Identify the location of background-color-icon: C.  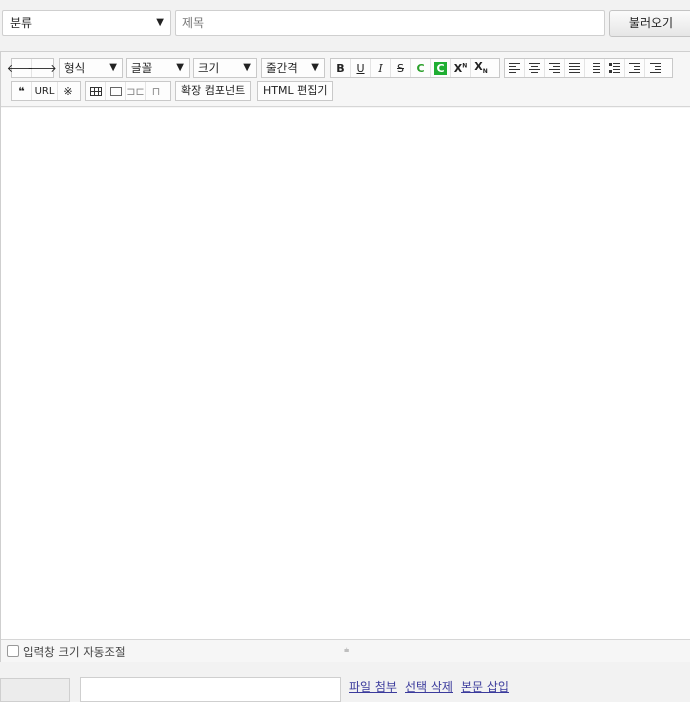
(440, 68).